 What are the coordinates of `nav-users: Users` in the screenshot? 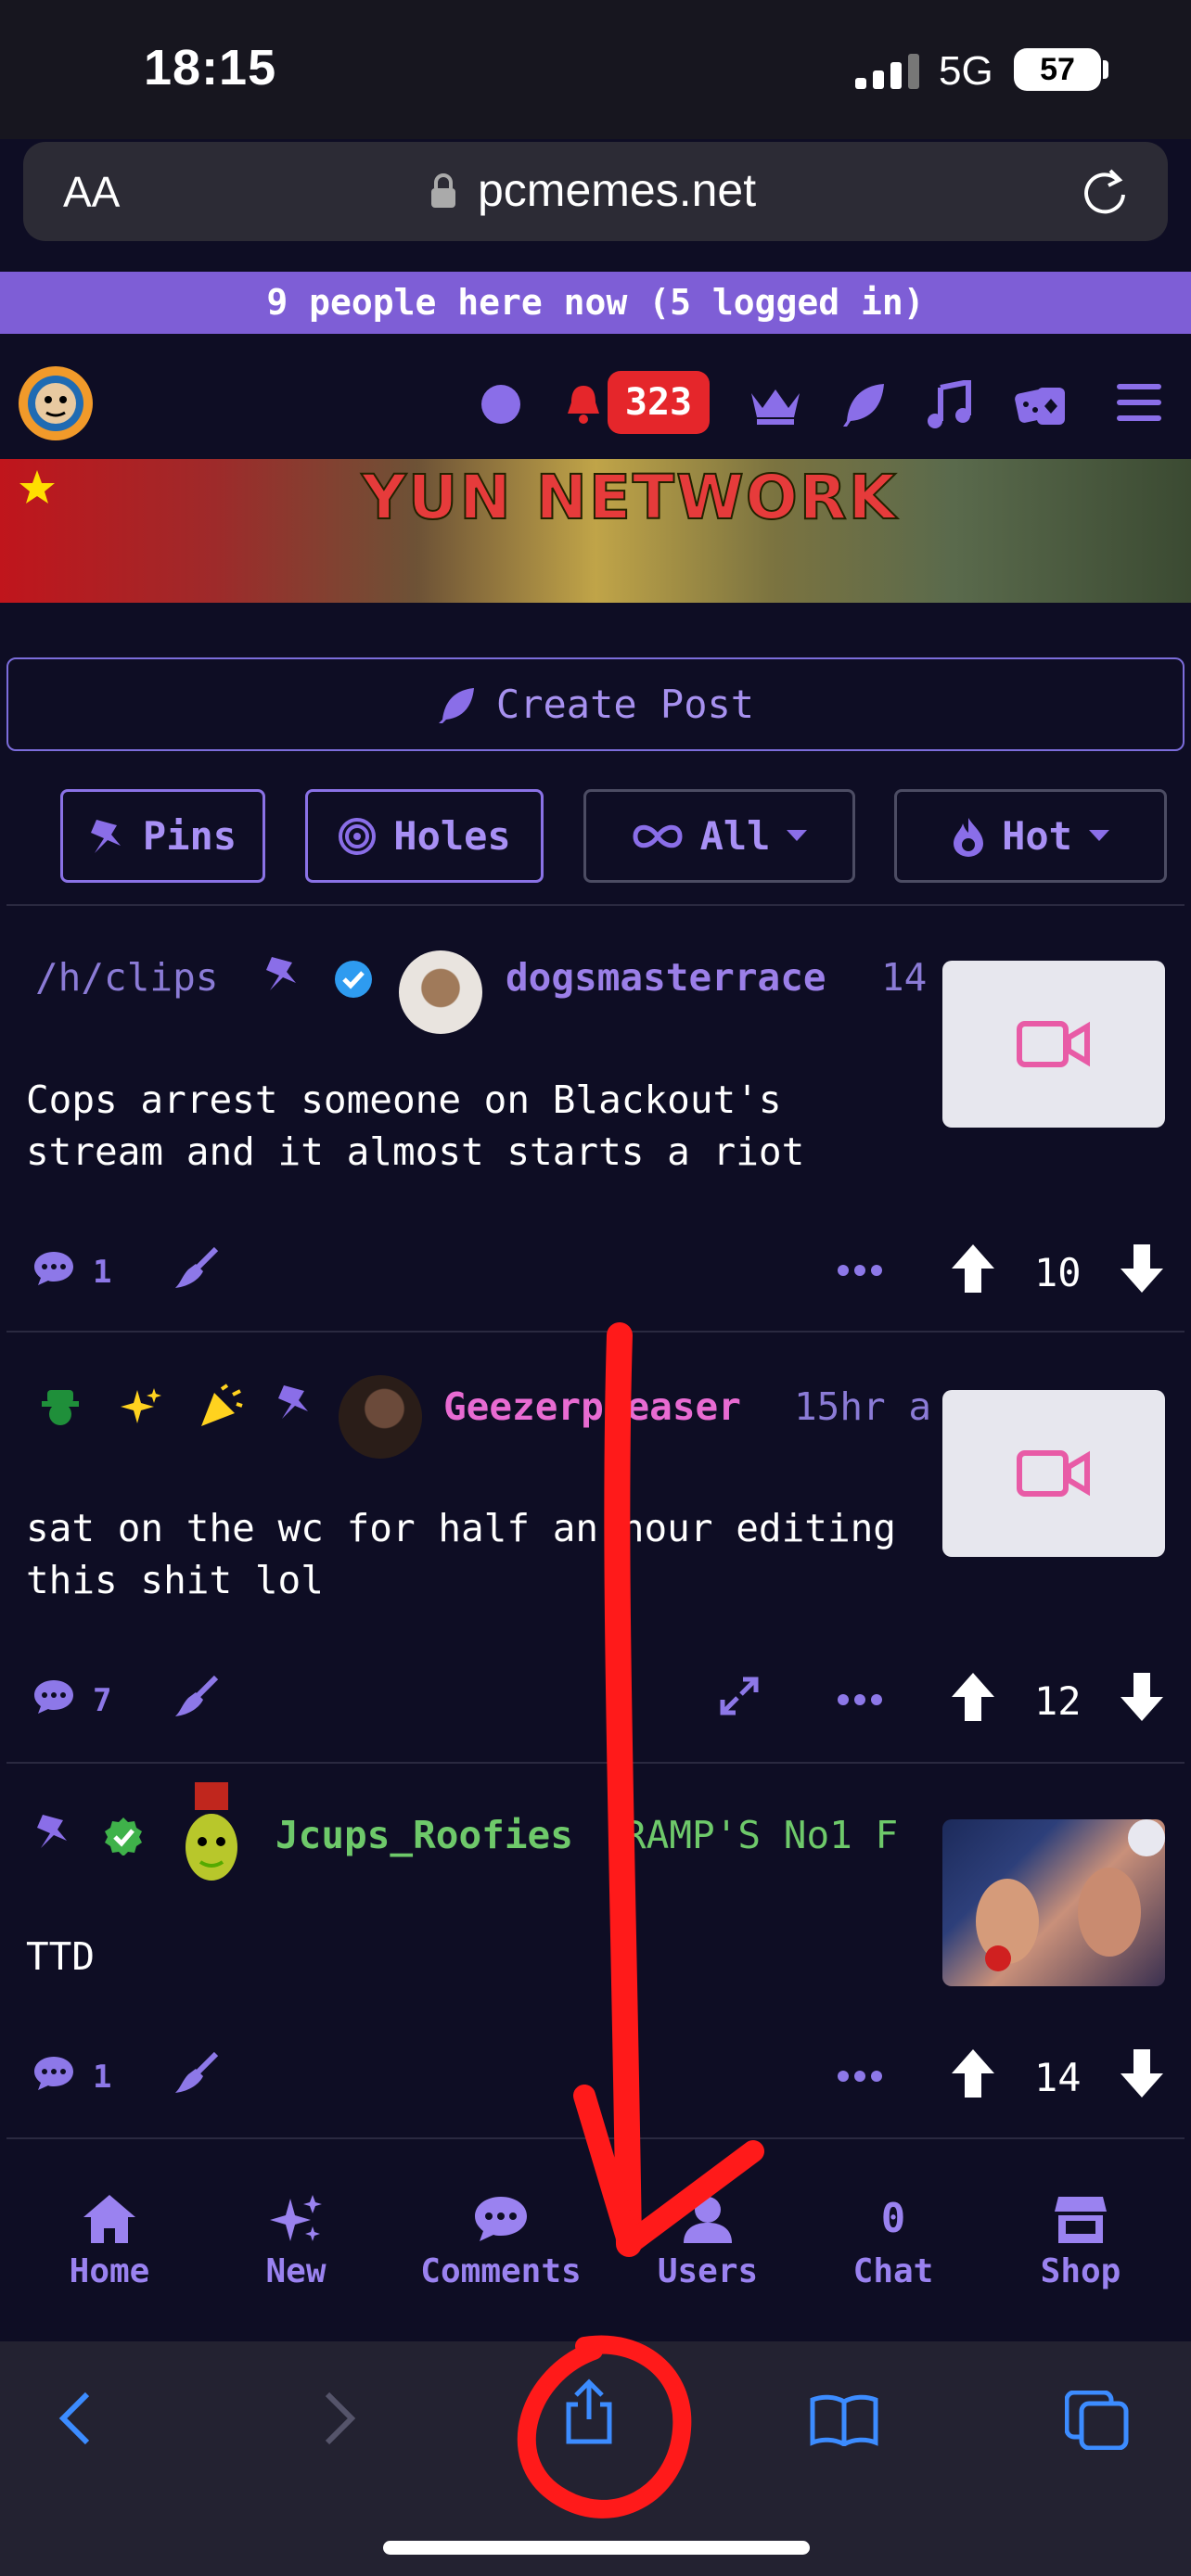 It's located at (707, 2241).